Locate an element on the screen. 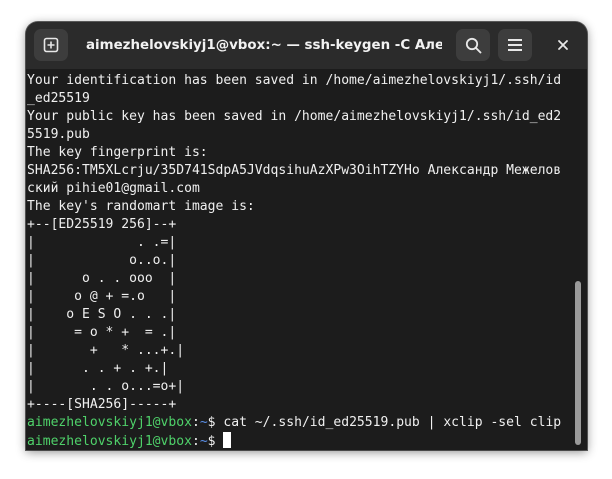 The width and height of the screenshot is (612, 479). close-icon is located at coordinates (563, 45).